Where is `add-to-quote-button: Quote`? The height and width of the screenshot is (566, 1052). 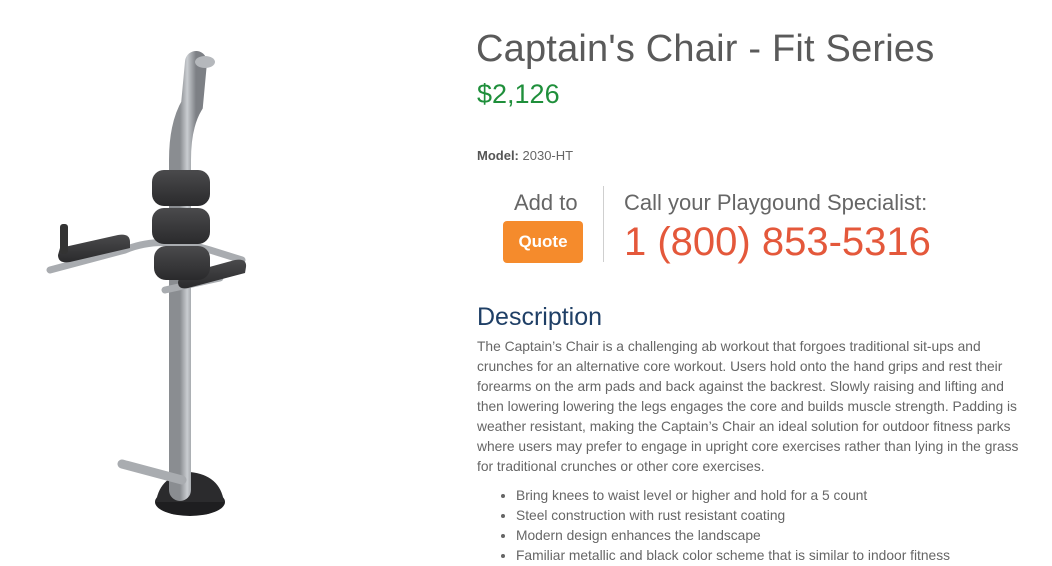 add-to-quote-button: Quote is located at coordinates (543, 242).